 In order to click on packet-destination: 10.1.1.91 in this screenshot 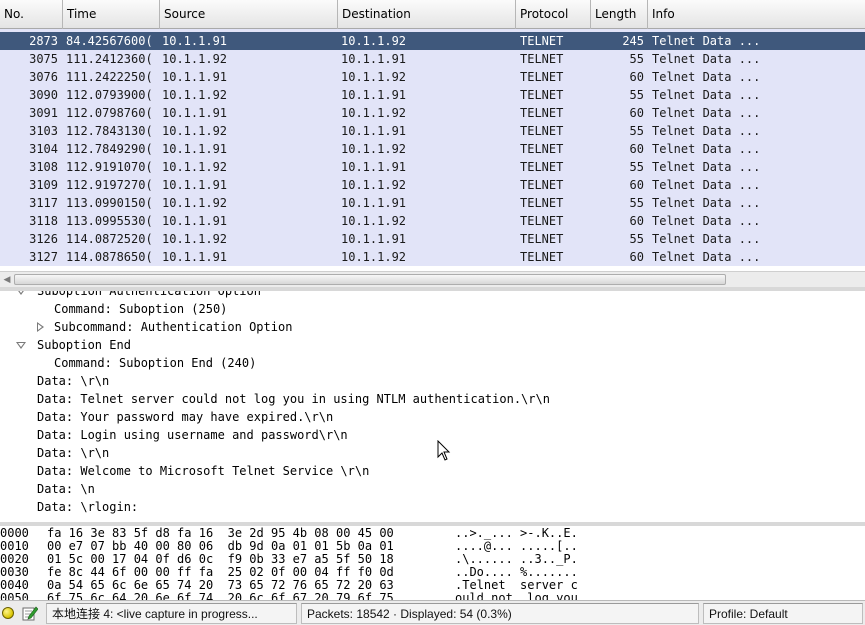, I will do `click(374, 239)`.